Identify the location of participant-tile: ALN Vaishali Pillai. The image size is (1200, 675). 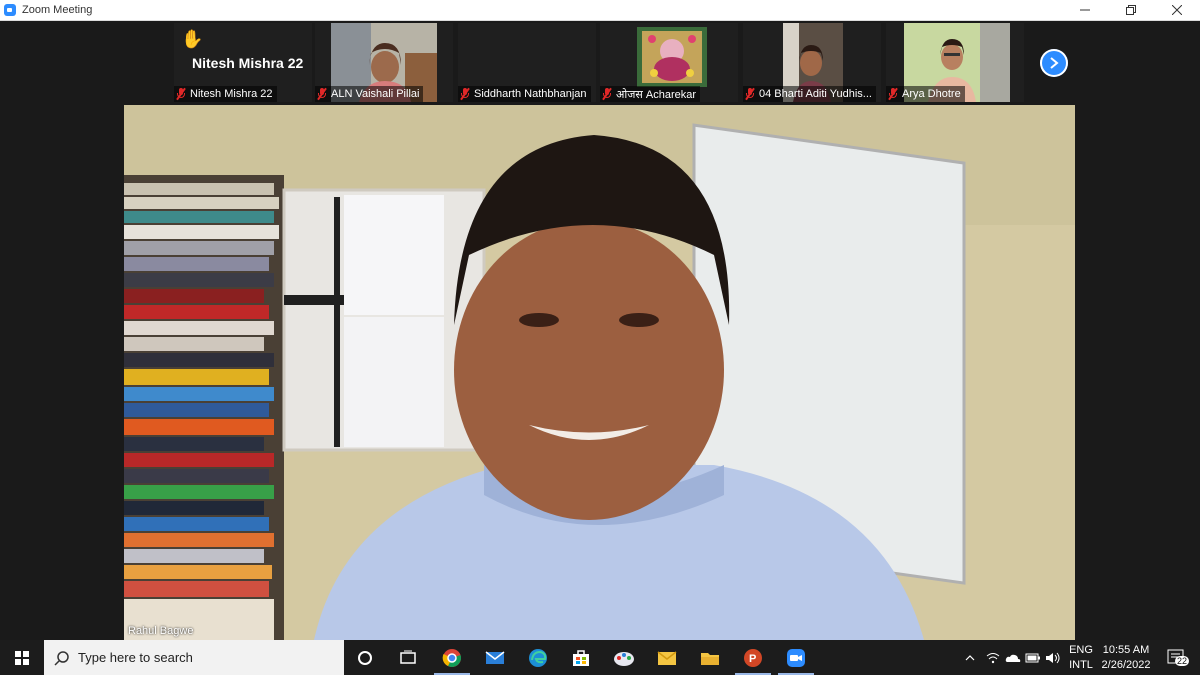
(384, 62).